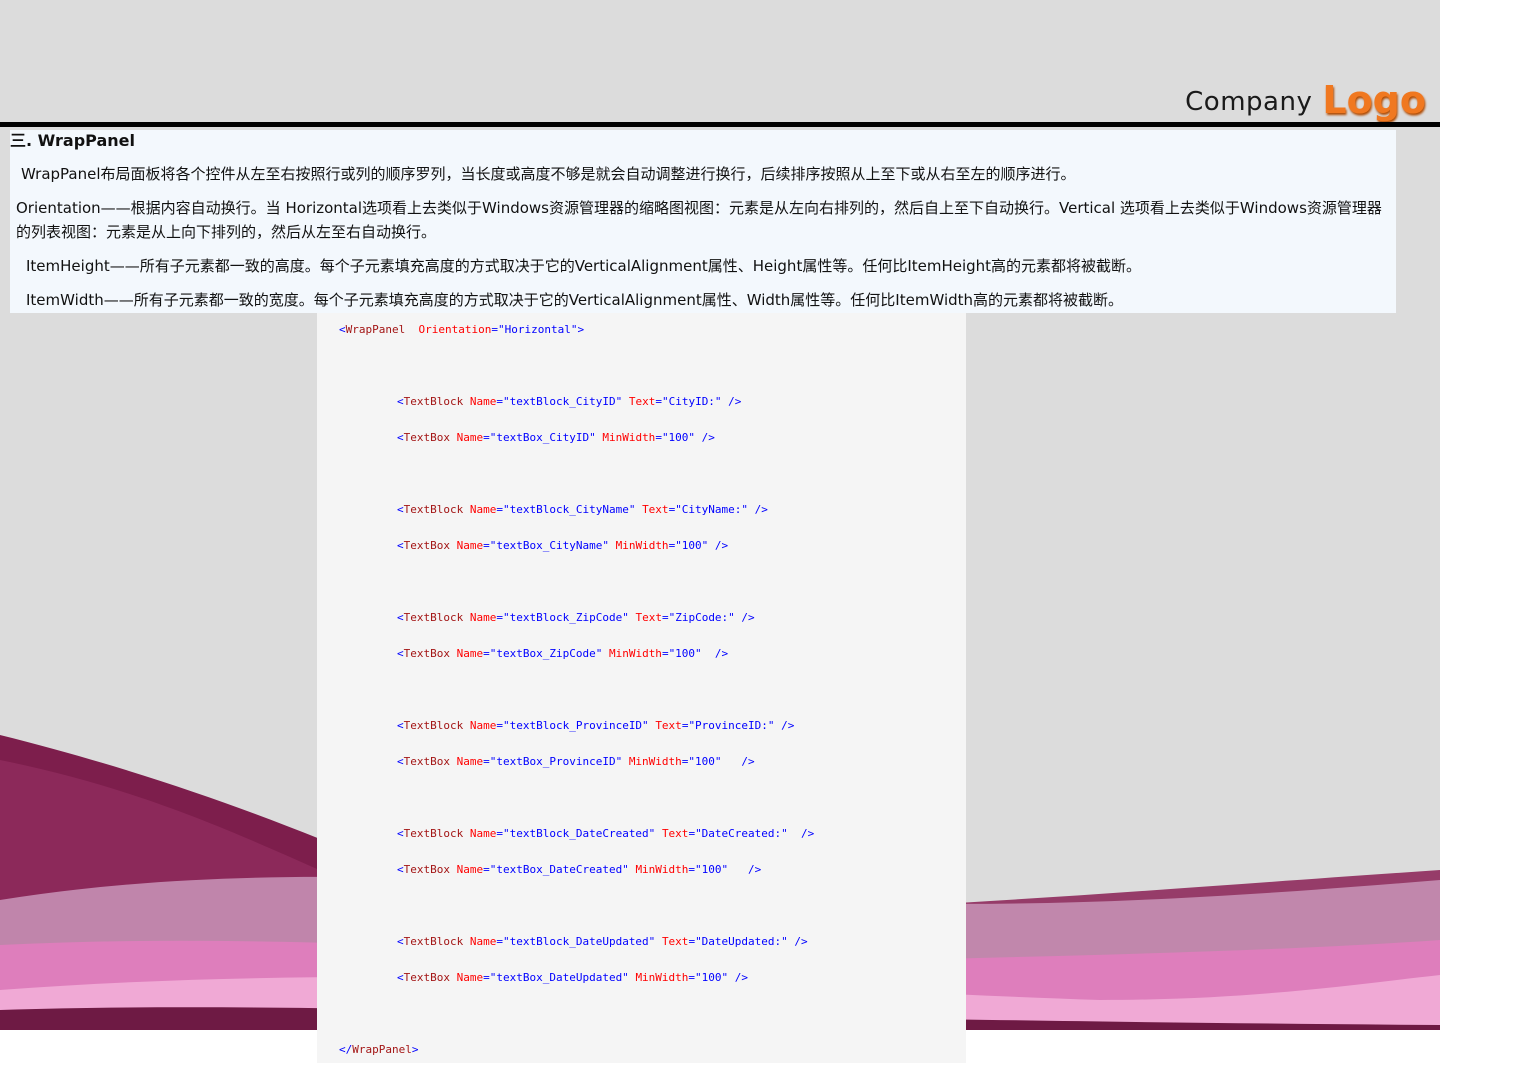 Image resolution: width=1536 pixels, height=1080 pixels. Describe the element at coordinates (379, 1049) in the screenshot. I see `code-line-close: </WrapPanel>` at that location.